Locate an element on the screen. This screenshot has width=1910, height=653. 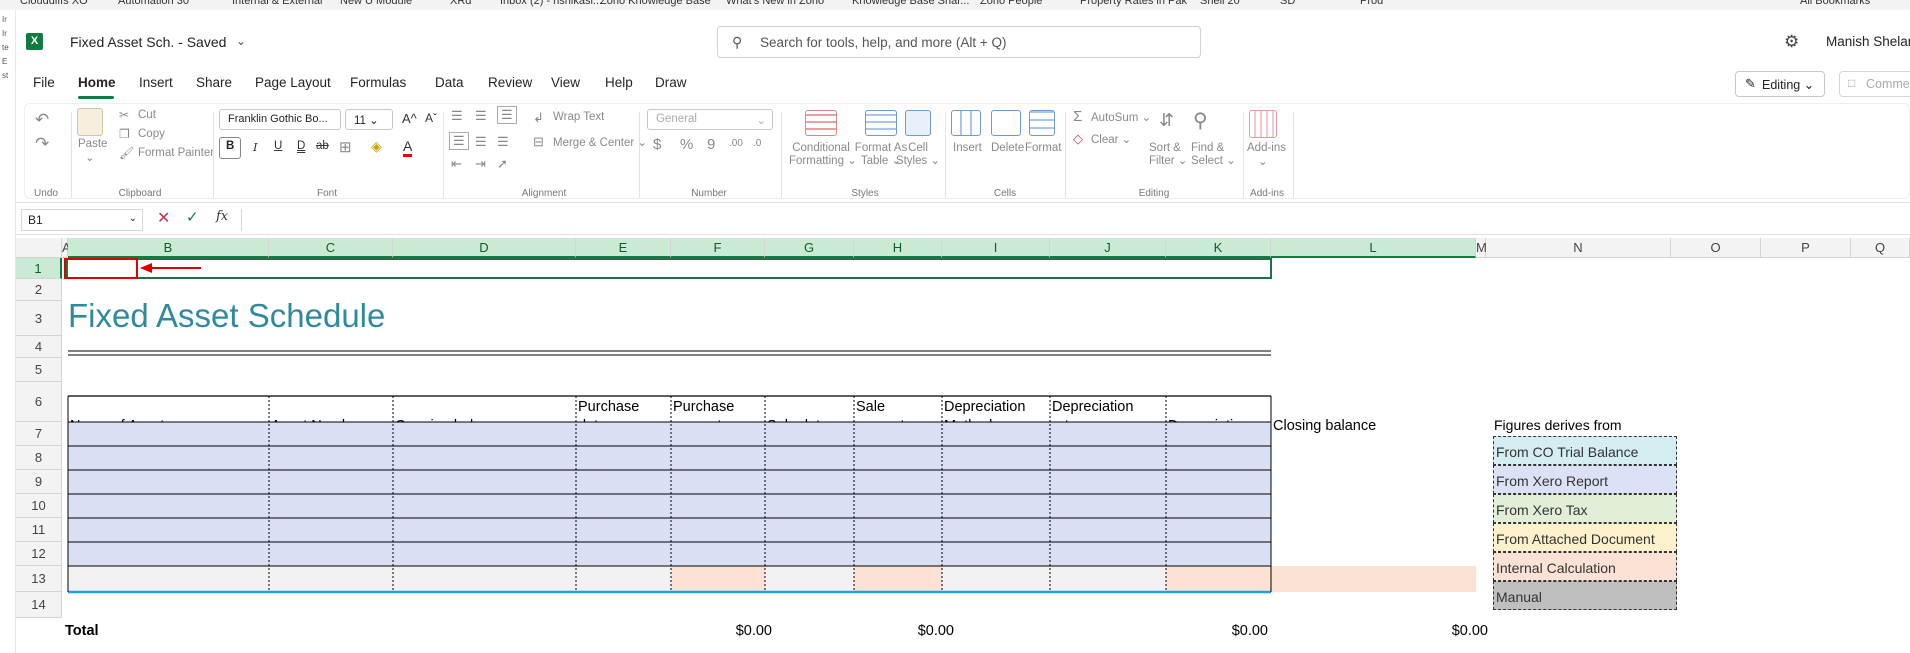
wrap-text-button: Wrap Text is located at coordinates (578, 117).